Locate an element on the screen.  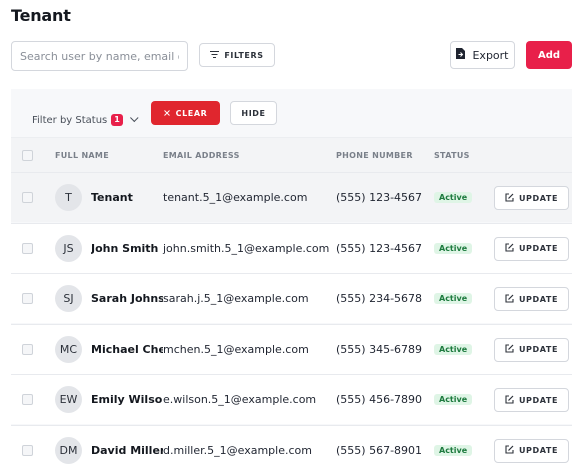
close-icon is located at coordinates (166, 113).